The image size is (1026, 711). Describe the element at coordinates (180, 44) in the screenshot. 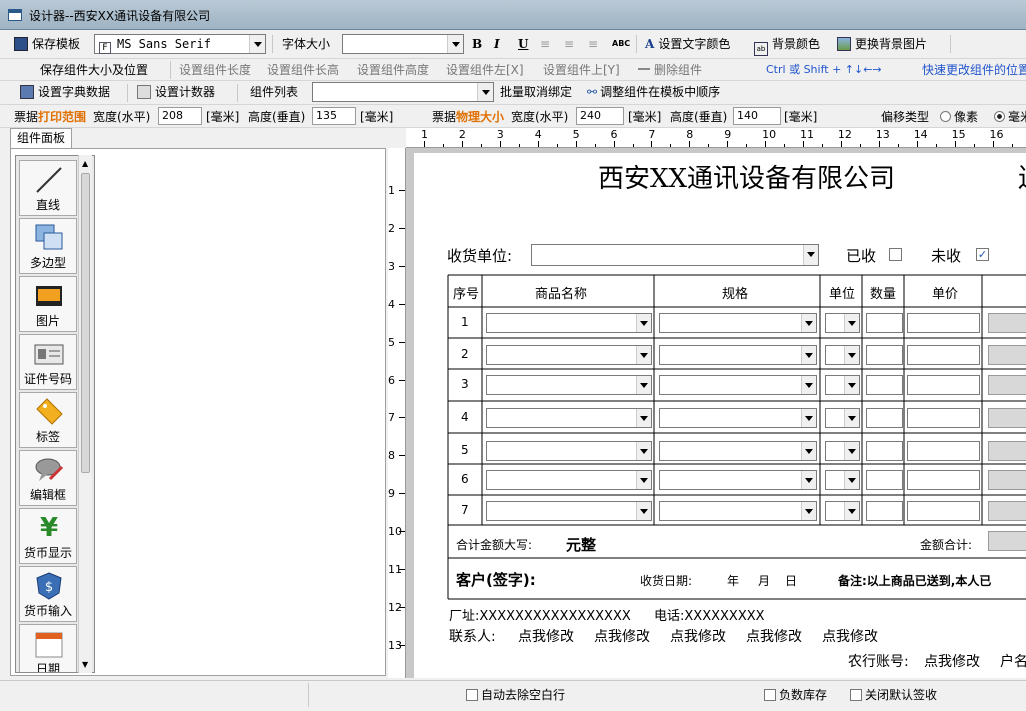

I see `font-name-select: F MS Sans Serif` at that location.